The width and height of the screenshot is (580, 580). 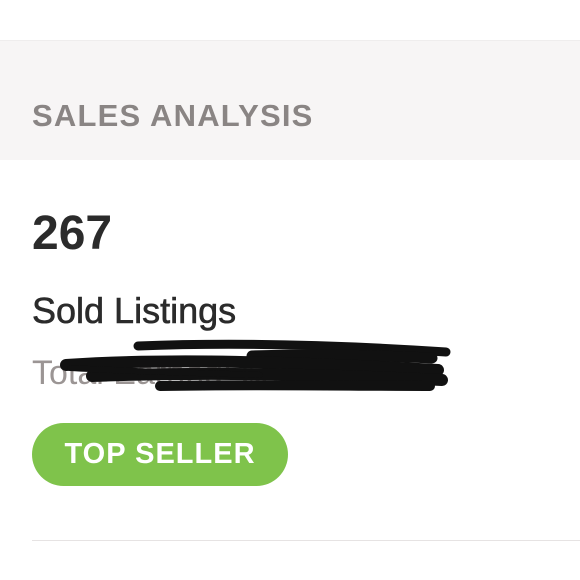 I want to click on divider, so click(x=306, y=540).